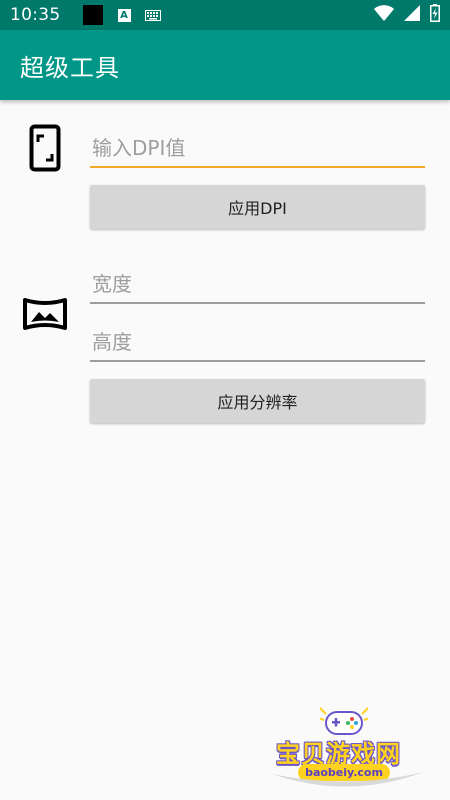 This screenshot has width=450, height=800. I want to click on dpi-field, so click(257, 149).